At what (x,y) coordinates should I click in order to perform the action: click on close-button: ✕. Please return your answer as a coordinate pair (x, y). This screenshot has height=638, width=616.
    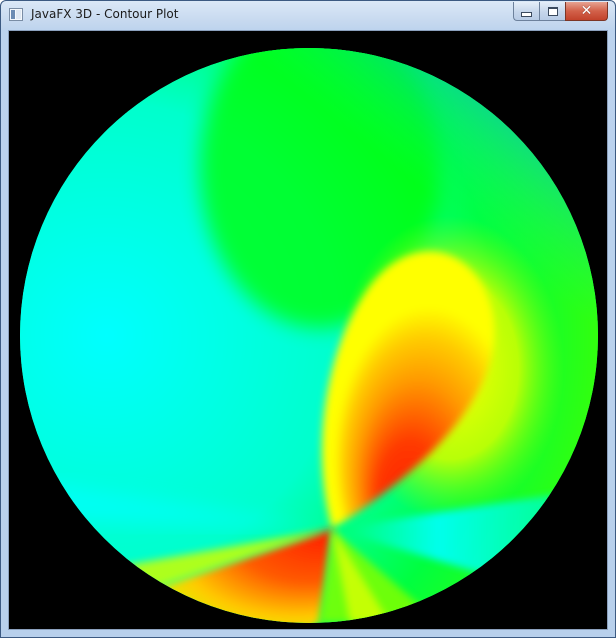
    Looking at the image, I should click on (586, 11).